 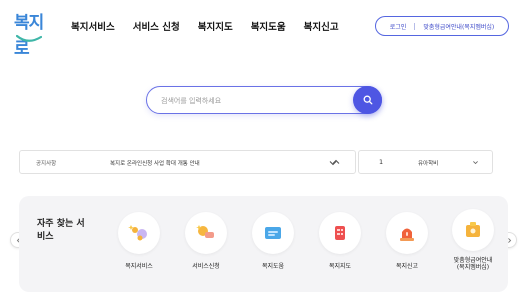 What do you see at coordinates (139, 266) in the screenshot?
I see `service-label: 복지서비스` at bounding box center [139, 266].